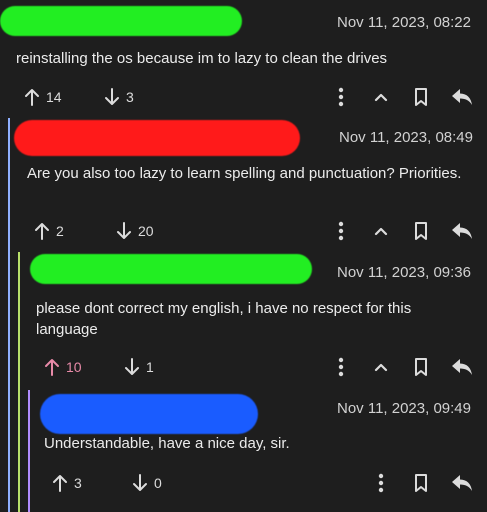 This screenshot has width=487, height=512. What do you see at coordinates (150, 367) in the screenshot?
I see `downvote-count: 1` at bounding box center [150, 367].